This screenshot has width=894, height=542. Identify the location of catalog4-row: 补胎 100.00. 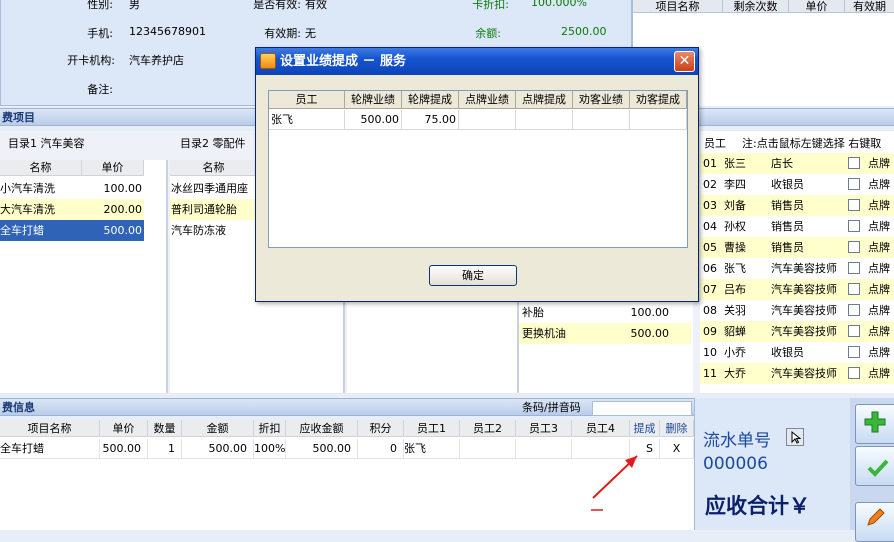
(605, 312).